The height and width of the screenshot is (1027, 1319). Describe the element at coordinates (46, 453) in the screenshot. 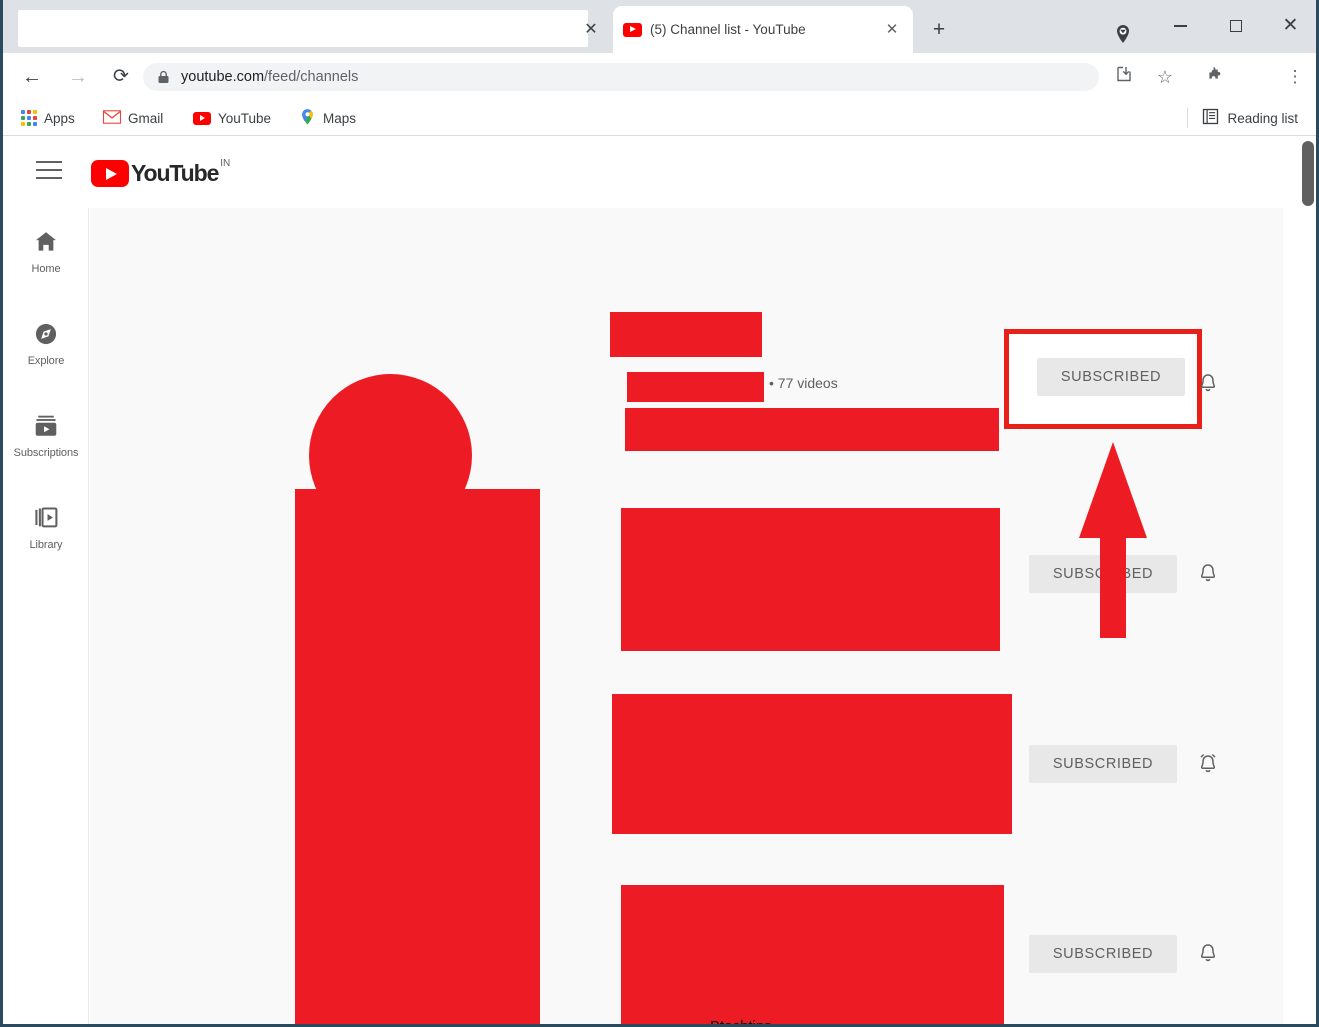

I see `sidebar-item-label: Subscriptions` at that location.